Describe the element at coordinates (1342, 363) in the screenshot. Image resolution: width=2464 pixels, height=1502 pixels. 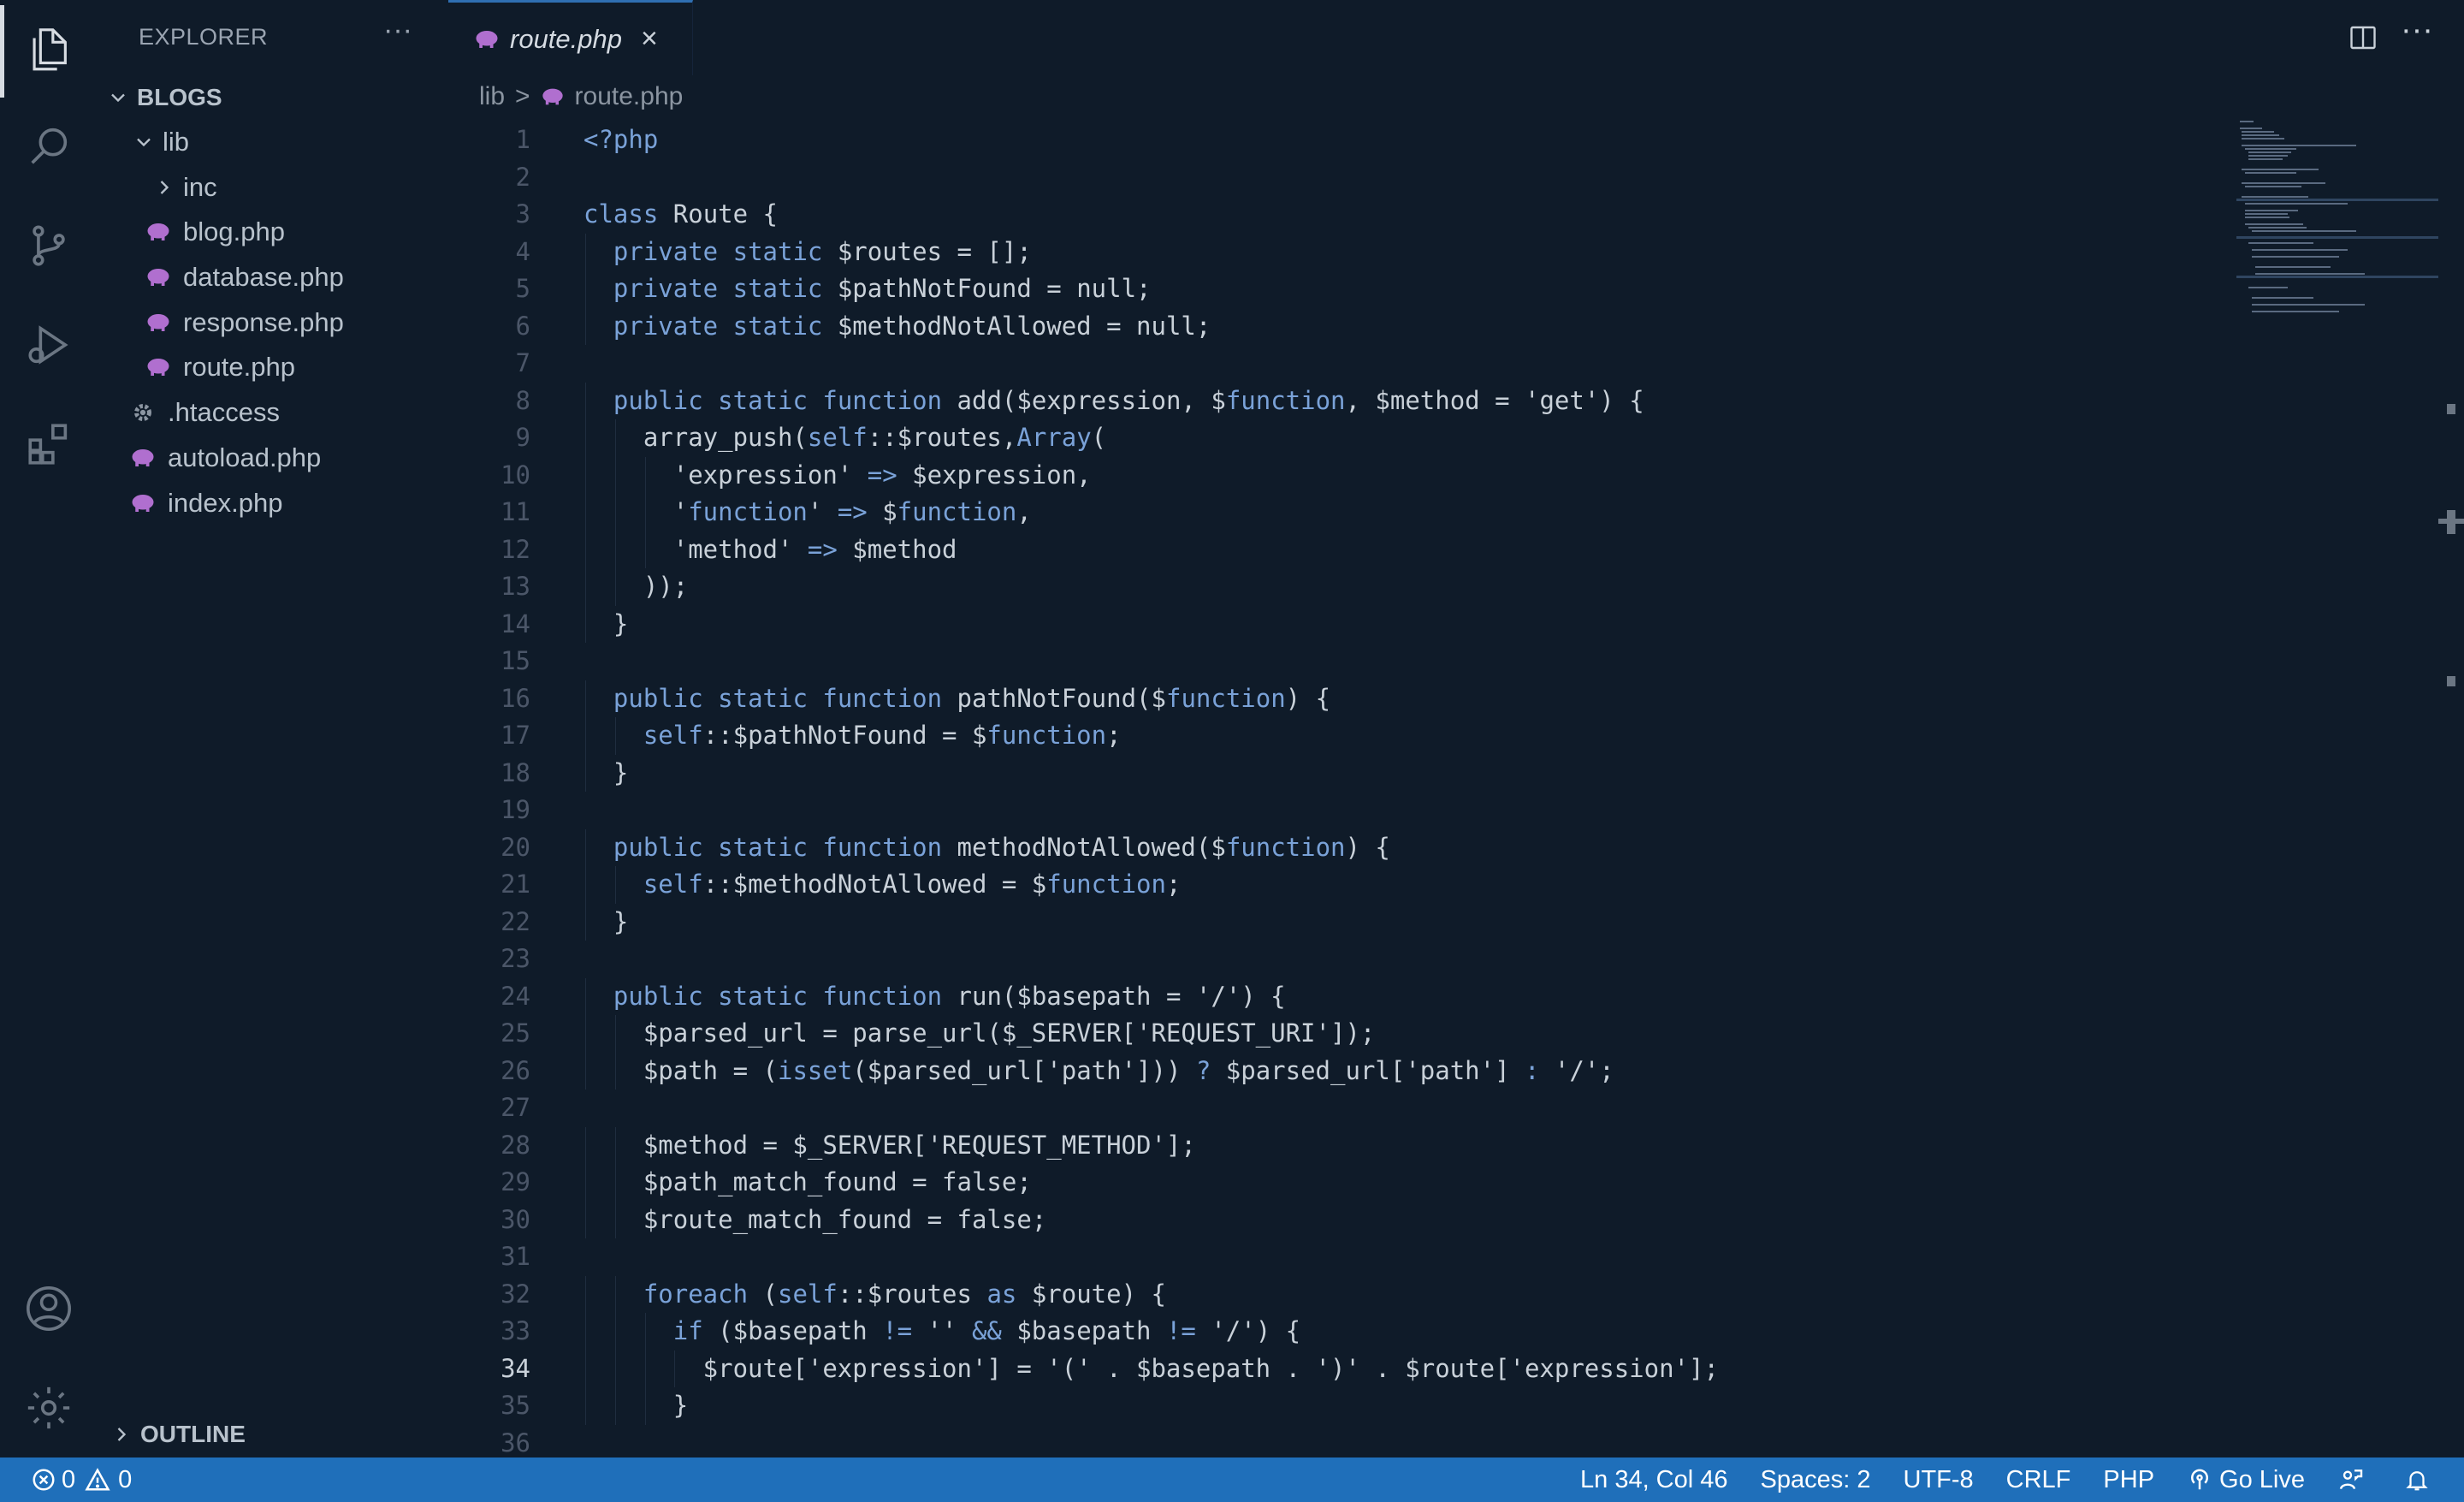
I see `code-line: 7` at that location.